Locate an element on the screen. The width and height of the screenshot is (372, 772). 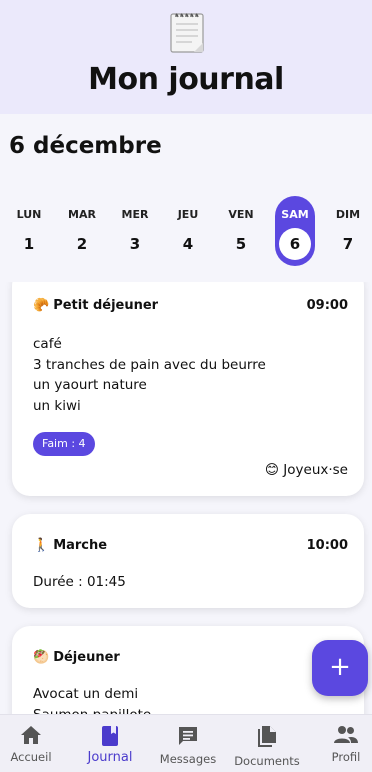
nav-profil: Profil is located at coordinates (346, 743).